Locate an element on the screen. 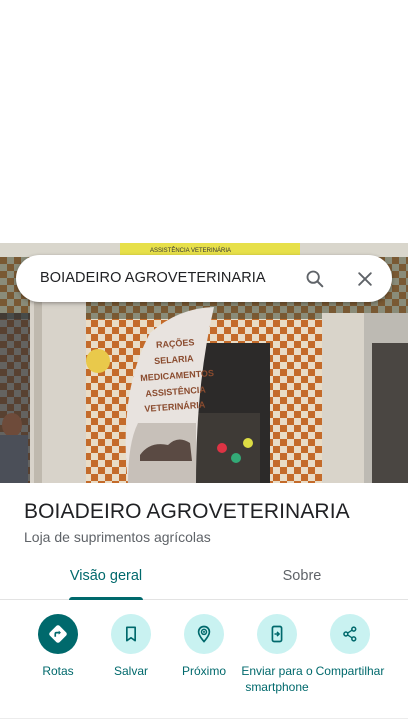 Image resolution: width=408 pixels, height=726 pixels. send-to-phone-icon is located at coordinates (277, 634).